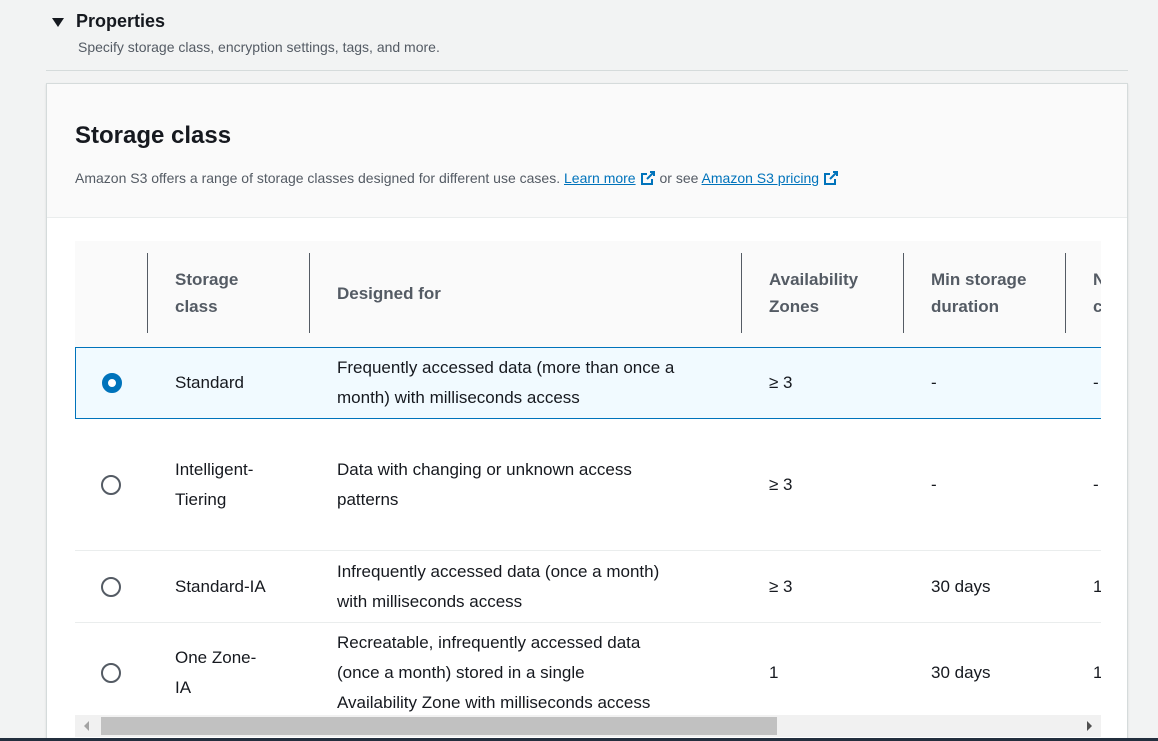 The width and height of the screenshot is (1158, 741). I want to click on col-label: c, so click(1097, 306).